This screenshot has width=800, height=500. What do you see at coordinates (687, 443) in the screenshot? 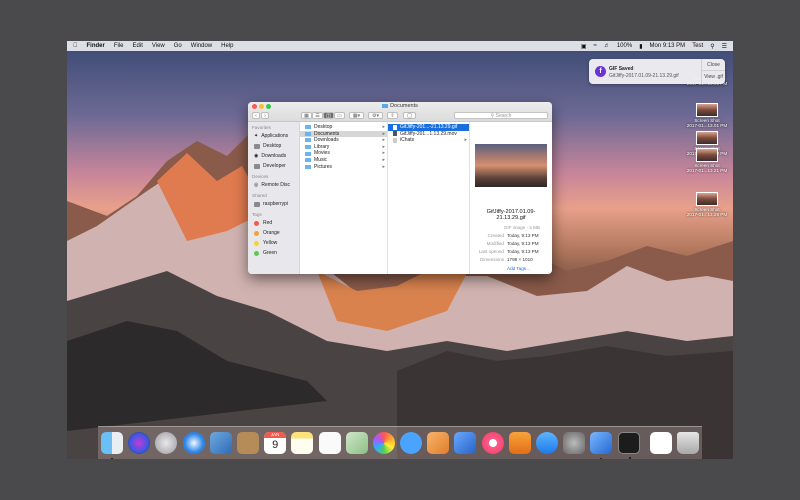
I see `trash-icon` at bounding box center [687, 443].